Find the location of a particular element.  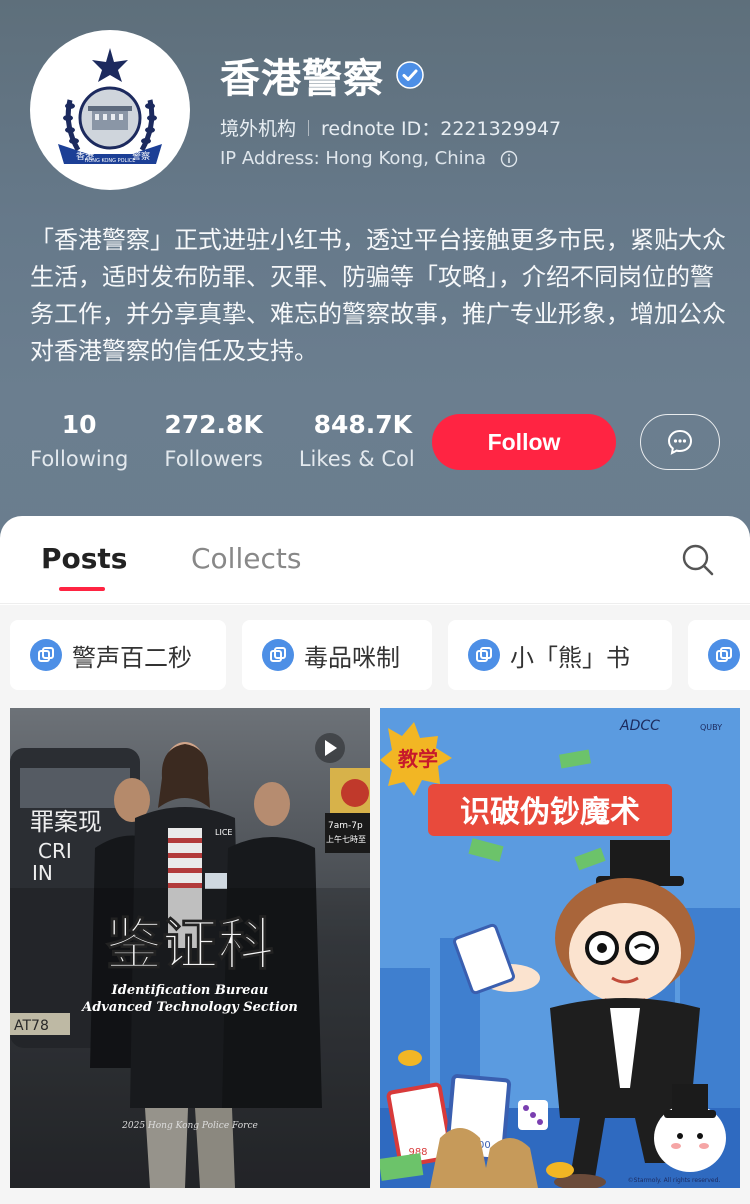

followers-label: Followers is located at coordinates (213, 459).